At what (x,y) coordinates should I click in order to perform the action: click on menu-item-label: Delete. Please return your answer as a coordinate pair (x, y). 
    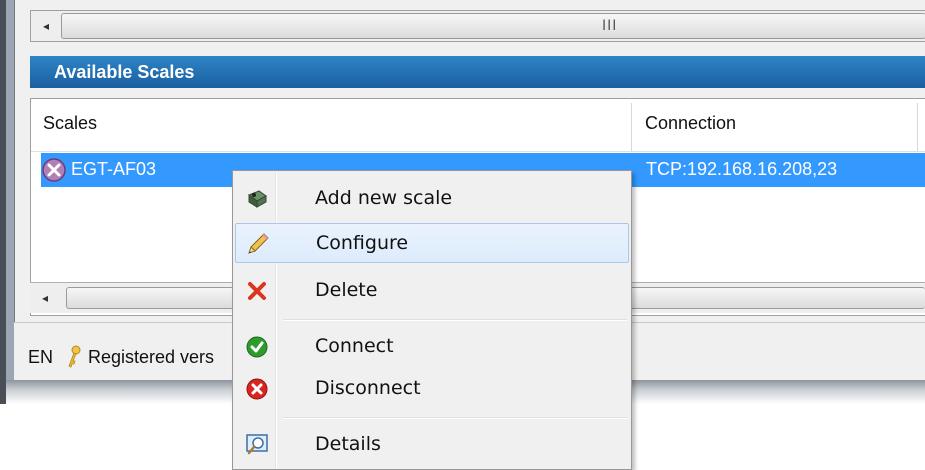
    Looking at the image, I should click on (346, 290).